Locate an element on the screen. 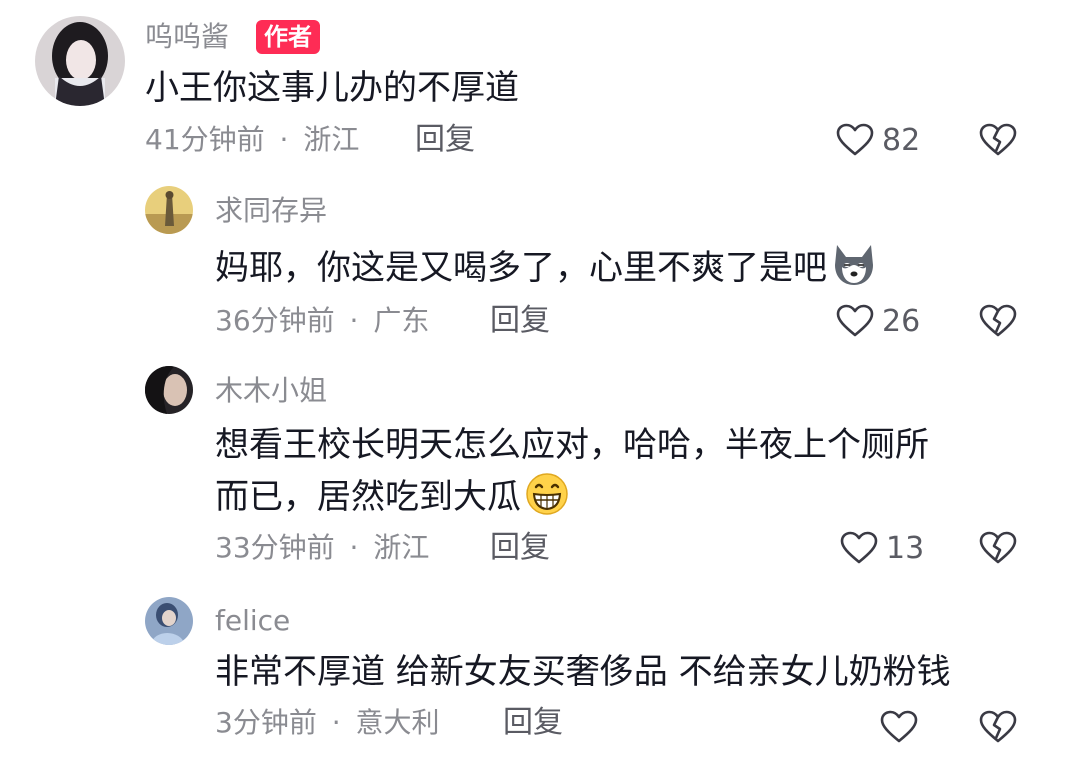  timestamp: 3分钟前 is located at coordinates (266, 722).